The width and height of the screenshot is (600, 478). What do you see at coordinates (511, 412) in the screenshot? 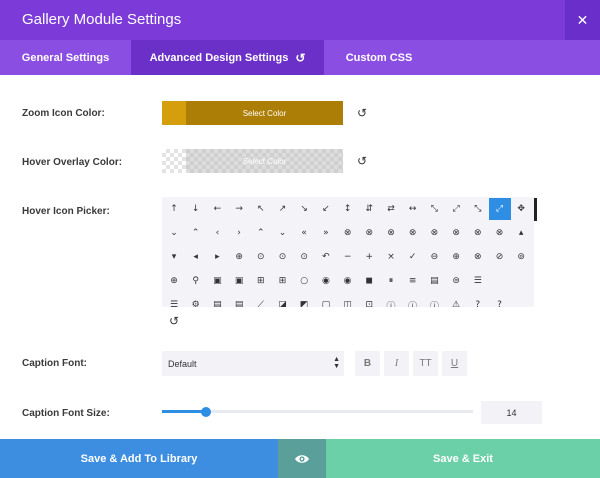
I see `font-size-input` at bounding box center [511, 412].